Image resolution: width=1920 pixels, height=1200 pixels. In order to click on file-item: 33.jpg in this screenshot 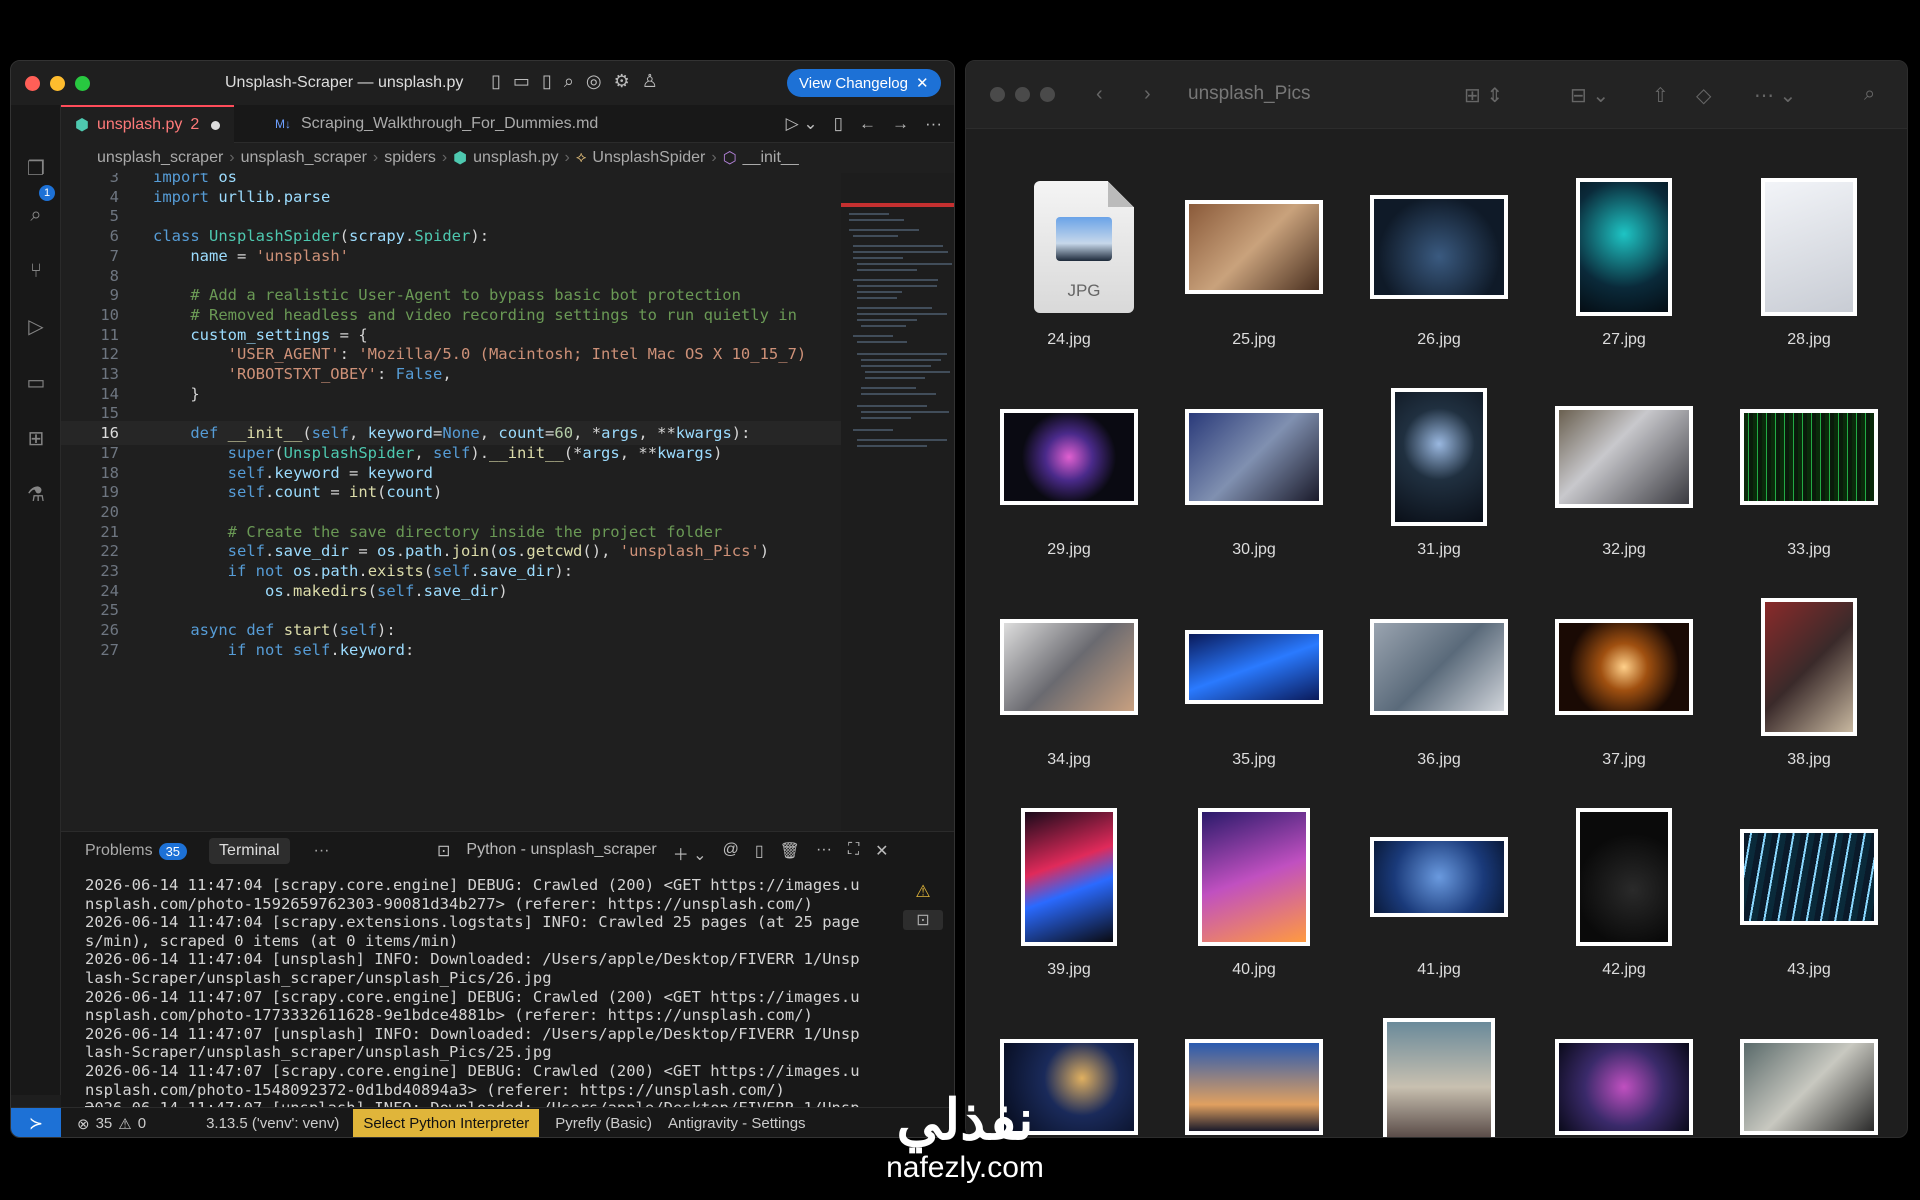, I will do `click(1809, 461)`.